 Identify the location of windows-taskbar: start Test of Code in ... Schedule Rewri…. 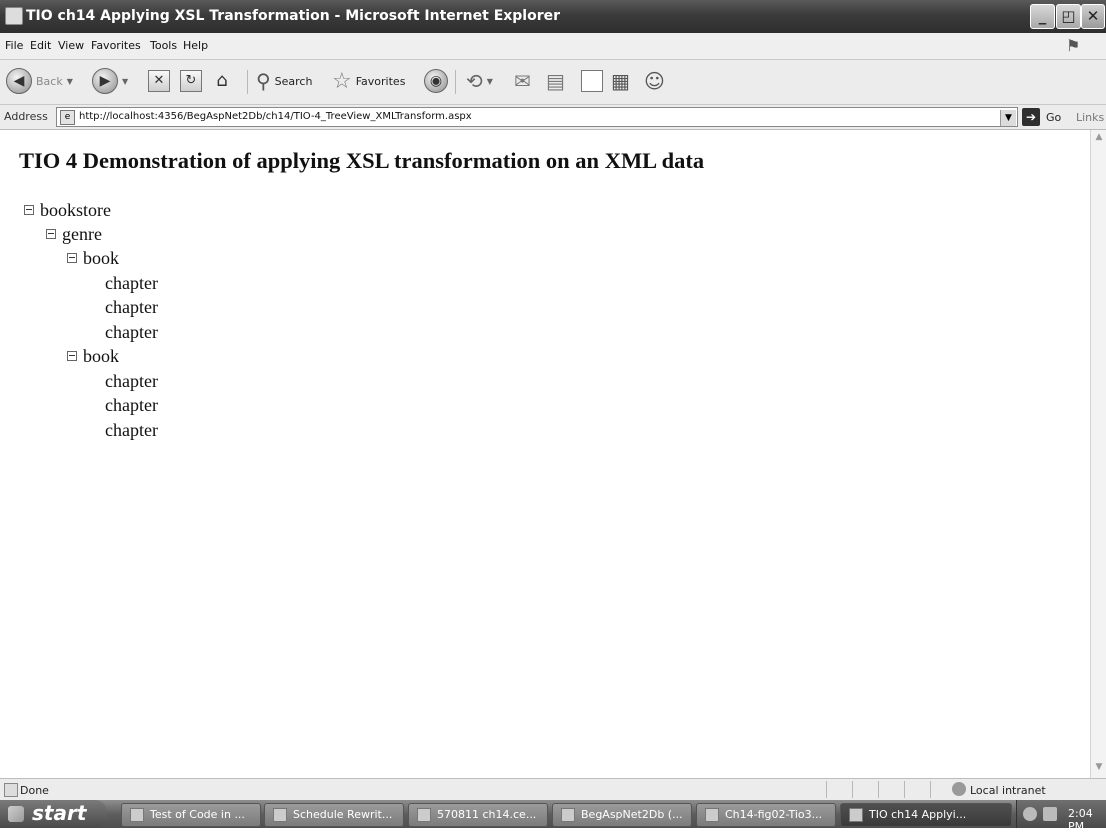
(553, 816).